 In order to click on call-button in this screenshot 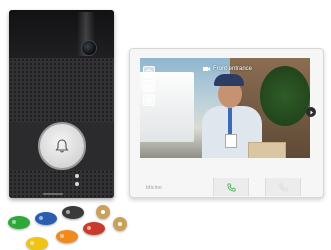, I will do `click(62, 146)`.